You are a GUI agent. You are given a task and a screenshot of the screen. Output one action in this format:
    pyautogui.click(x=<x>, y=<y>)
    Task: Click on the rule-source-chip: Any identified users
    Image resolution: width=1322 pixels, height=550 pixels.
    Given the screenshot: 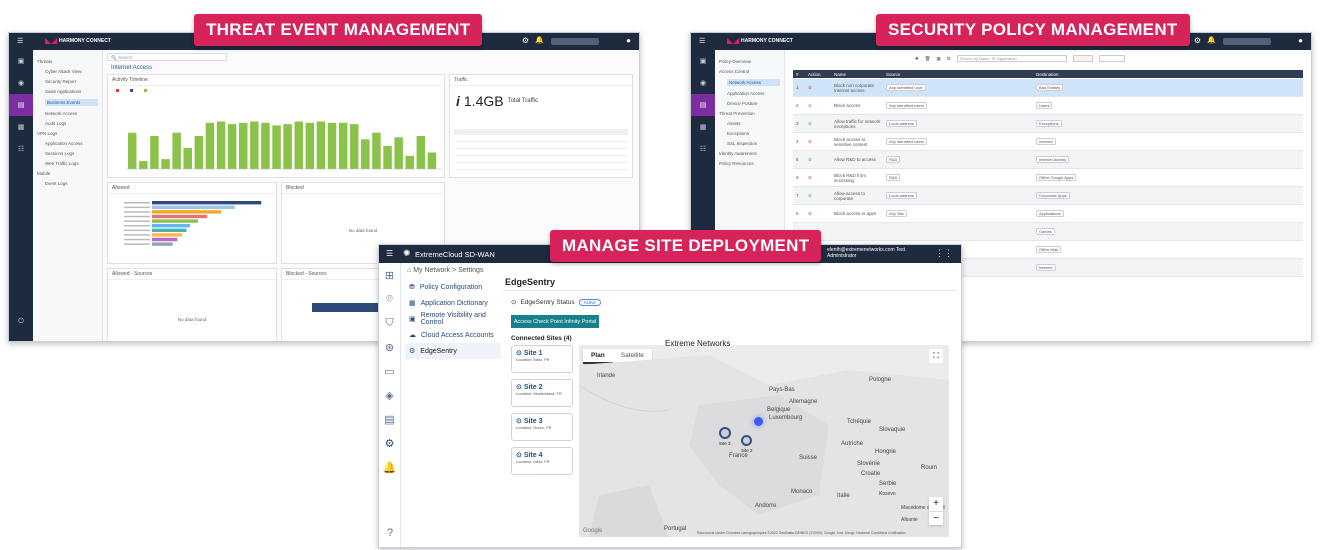 What is the action you would take?
    pyautogui.click(x=906, y=141)
    